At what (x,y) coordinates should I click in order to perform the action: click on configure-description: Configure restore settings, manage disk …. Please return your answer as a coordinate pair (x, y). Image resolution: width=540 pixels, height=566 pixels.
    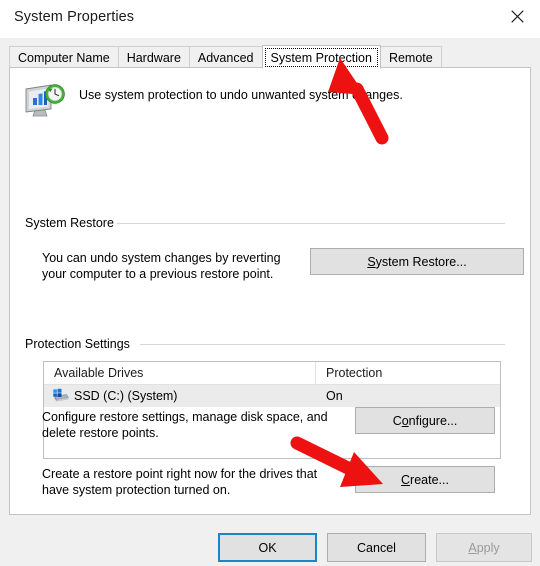
    Looking at the image, I should click on (199, 425).